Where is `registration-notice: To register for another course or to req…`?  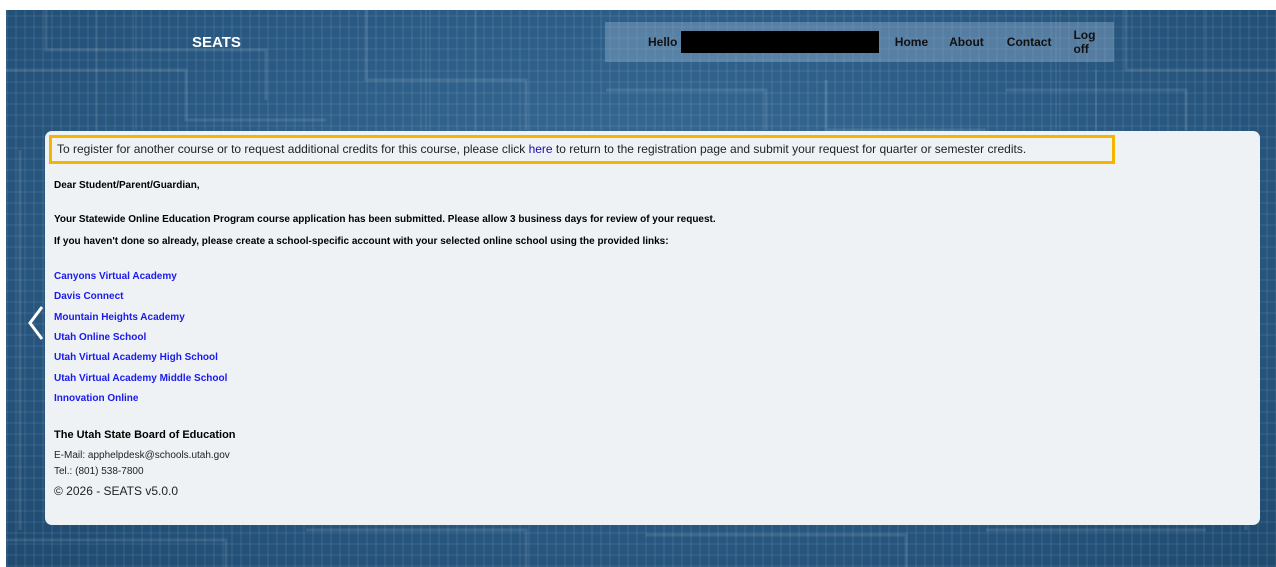
registration-notice: To register for another course or to req… is located at coordinates (582, 149).